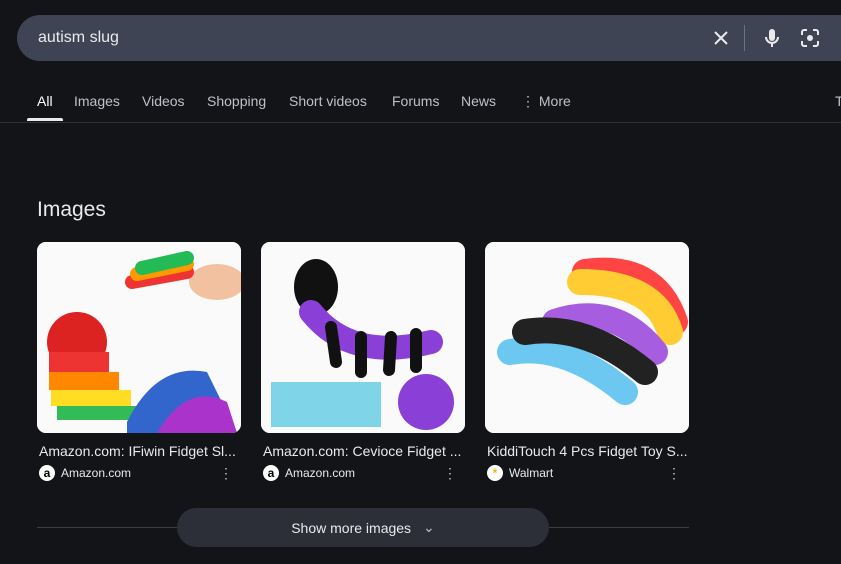  I want to click on microphone-icon, so click(772, 38).